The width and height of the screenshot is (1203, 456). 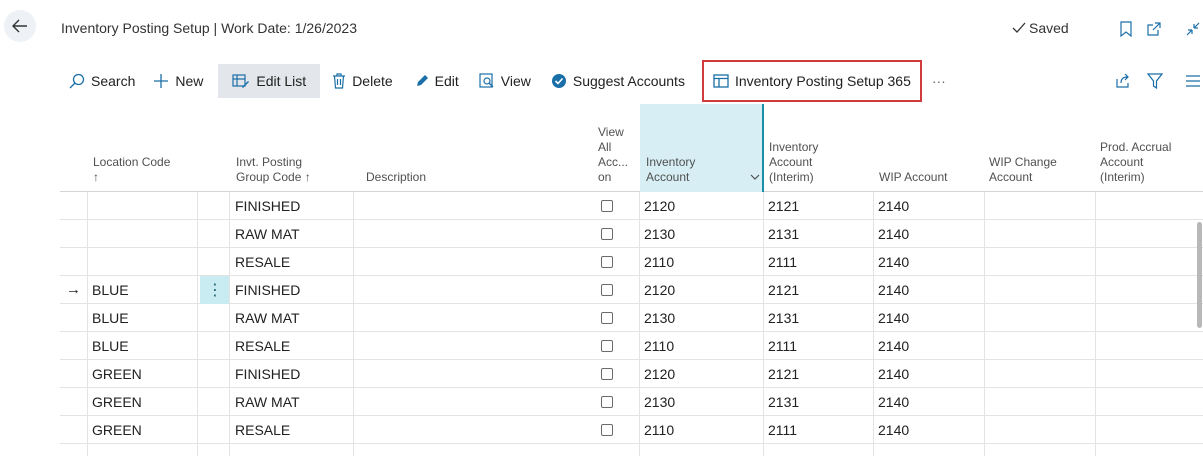 What do you see at coordinates (77, 81) in the screenshot?
I see `search-icon` at bounding box center [77, 81].